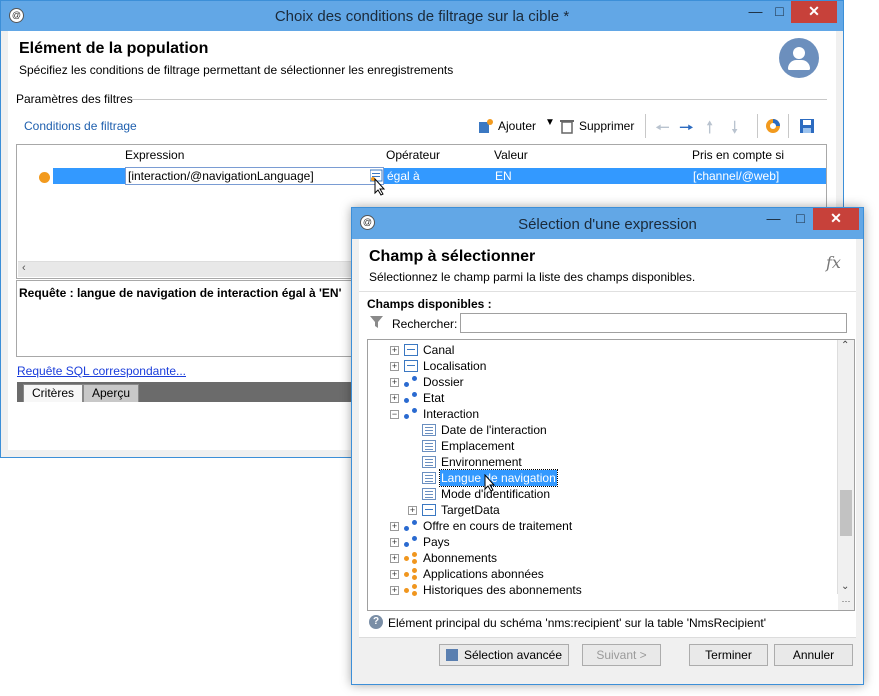 This screenshot has width=879, height=696. Describe the element at coordinates (603, 366) in the screenshot. I see `tree-item: + Localisation` at that location.